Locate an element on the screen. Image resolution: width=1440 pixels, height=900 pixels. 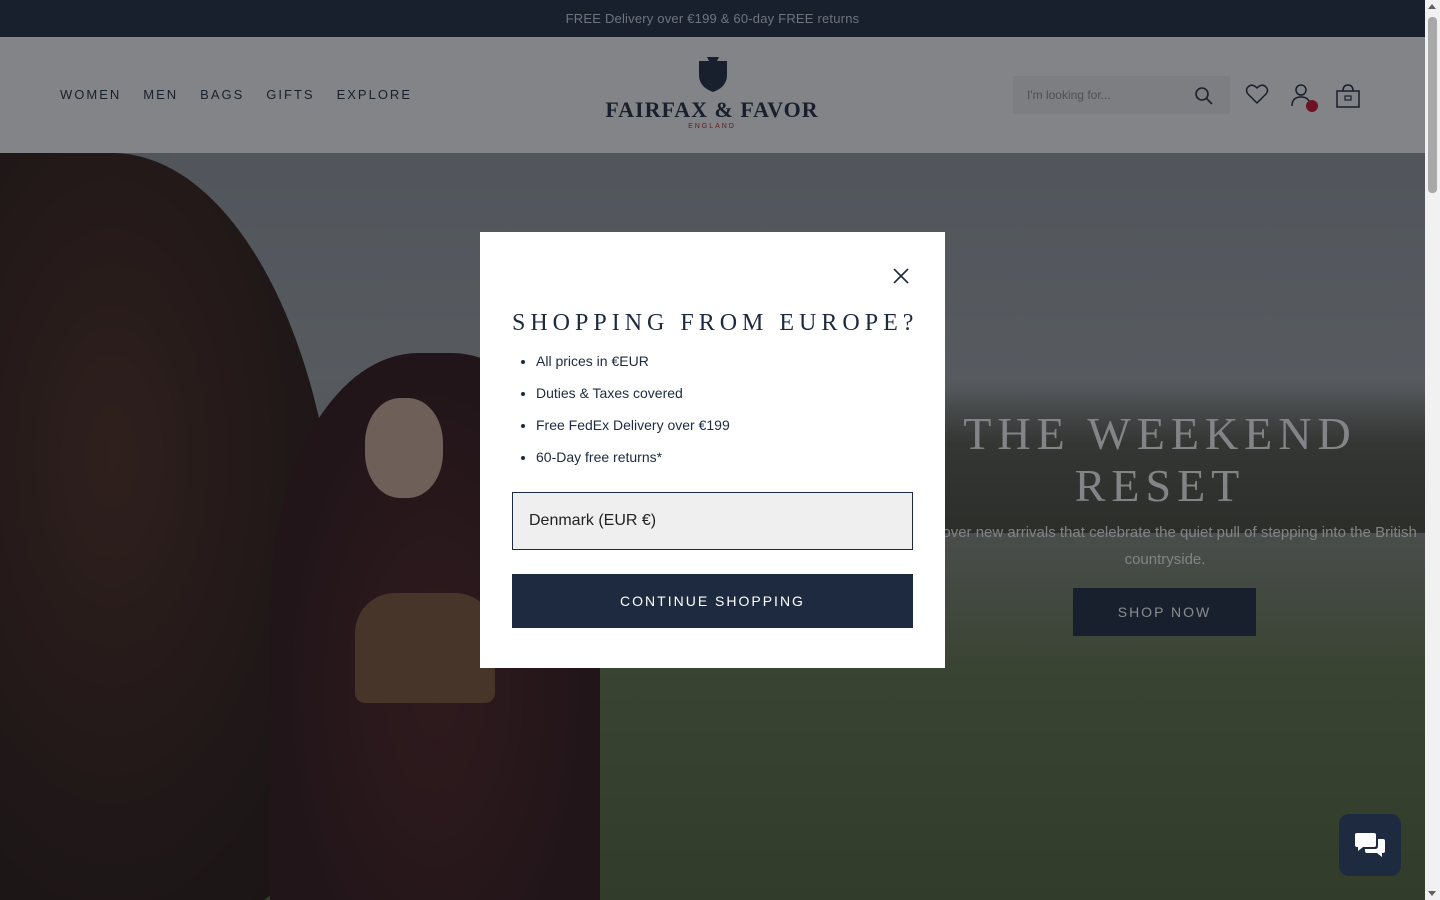
chat-icon is located at coordinates (1370, 845).